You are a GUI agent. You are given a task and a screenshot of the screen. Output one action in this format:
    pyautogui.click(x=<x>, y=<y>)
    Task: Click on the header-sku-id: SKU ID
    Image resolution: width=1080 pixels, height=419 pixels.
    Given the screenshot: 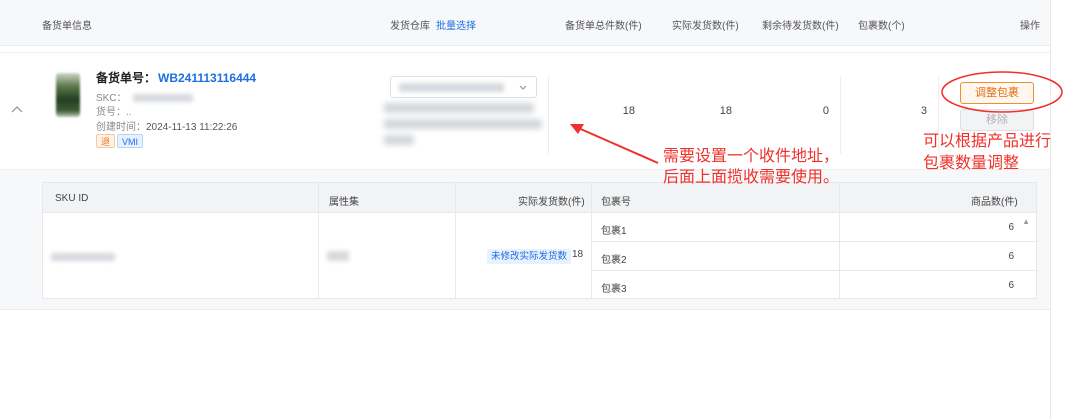 What is the action you would take?
    pyautogui.click(x=72, y=198)
    